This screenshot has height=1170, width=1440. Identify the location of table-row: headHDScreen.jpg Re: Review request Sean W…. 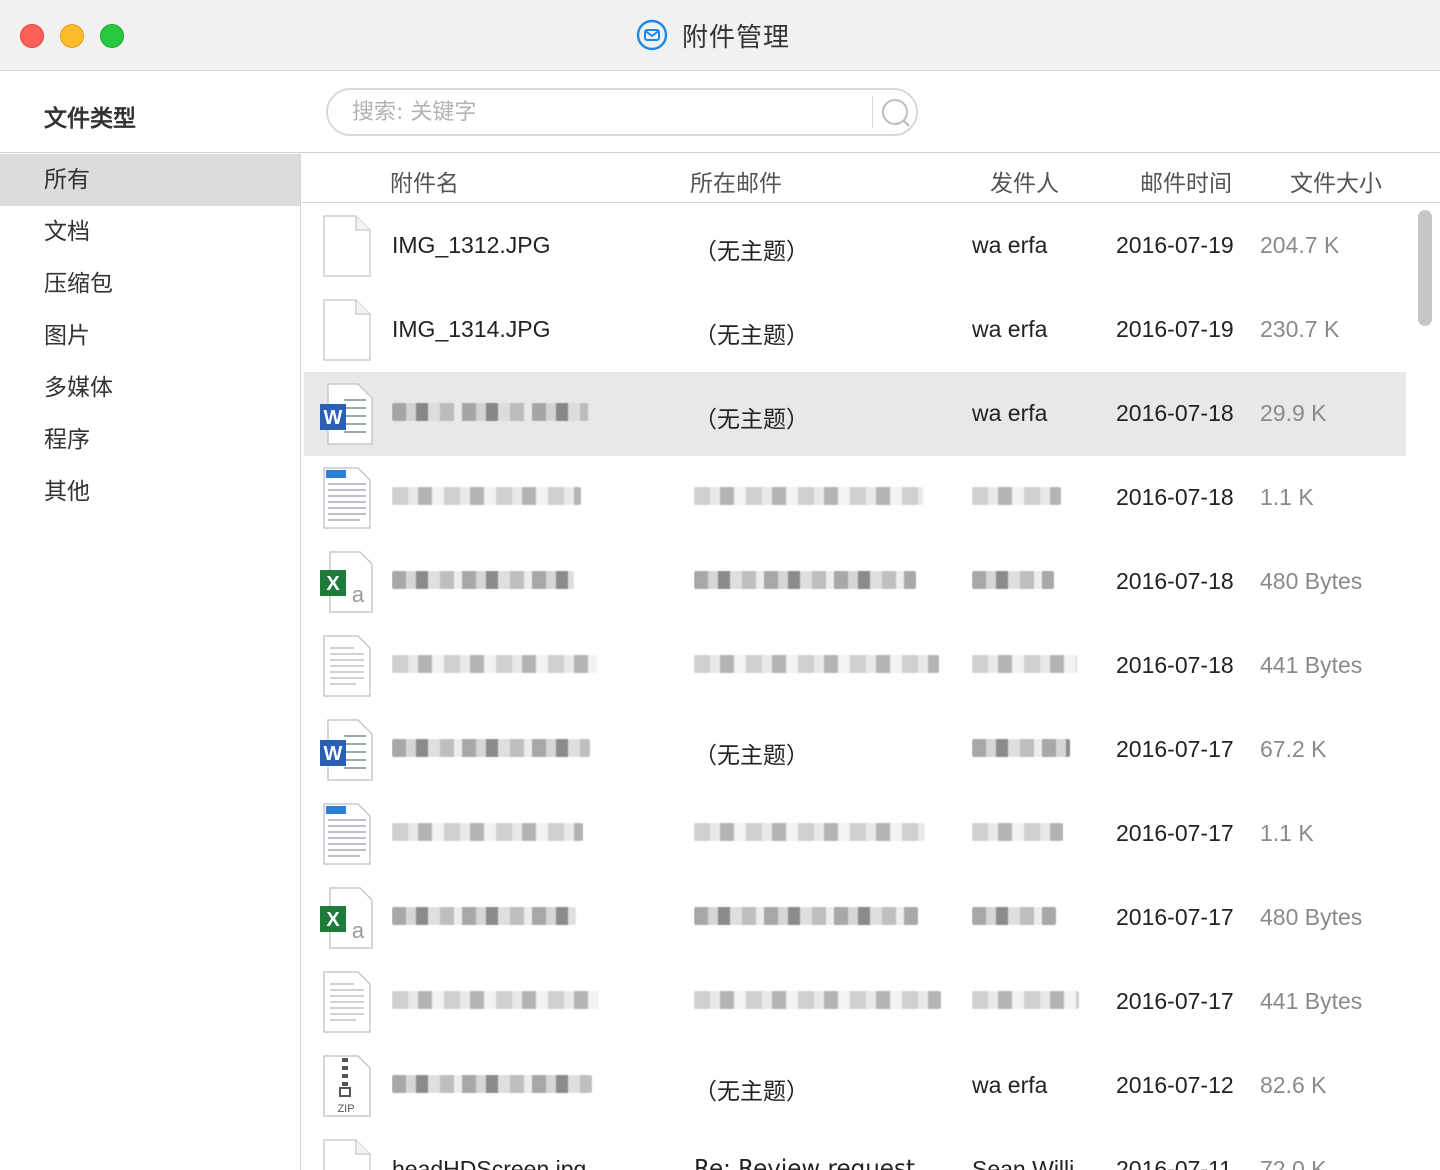
(855, 1149).